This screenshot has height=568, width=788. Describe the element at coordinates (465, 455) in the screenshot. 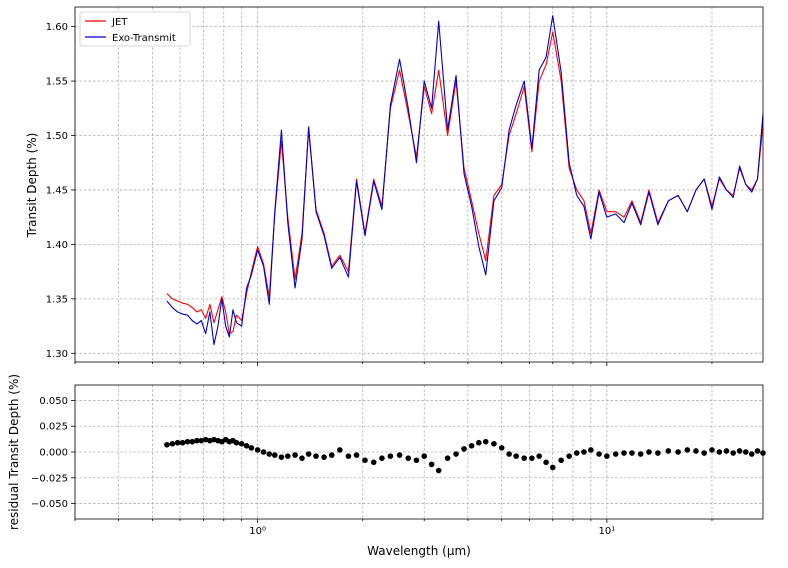

I see `residual-points` at that location.